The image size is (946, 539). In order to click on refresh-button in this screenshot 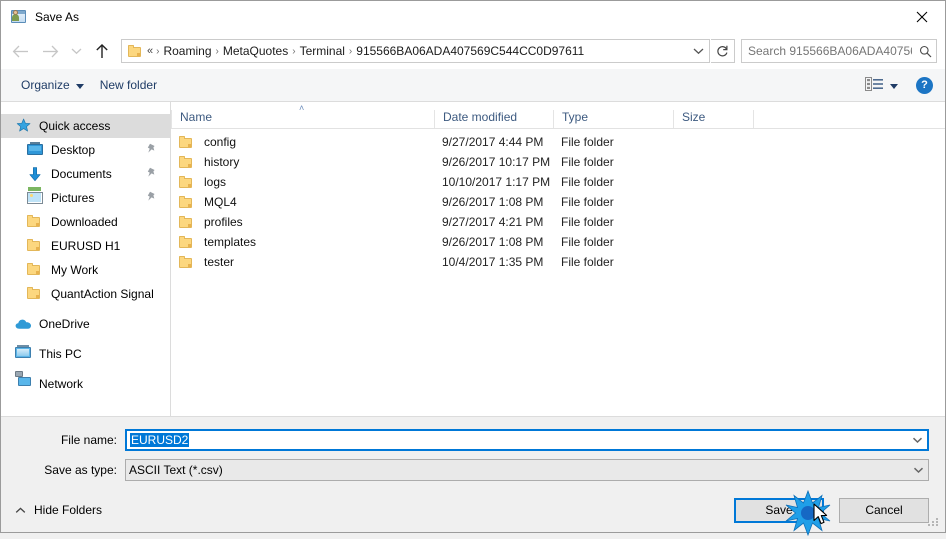, I will do `click(723, 51)`.